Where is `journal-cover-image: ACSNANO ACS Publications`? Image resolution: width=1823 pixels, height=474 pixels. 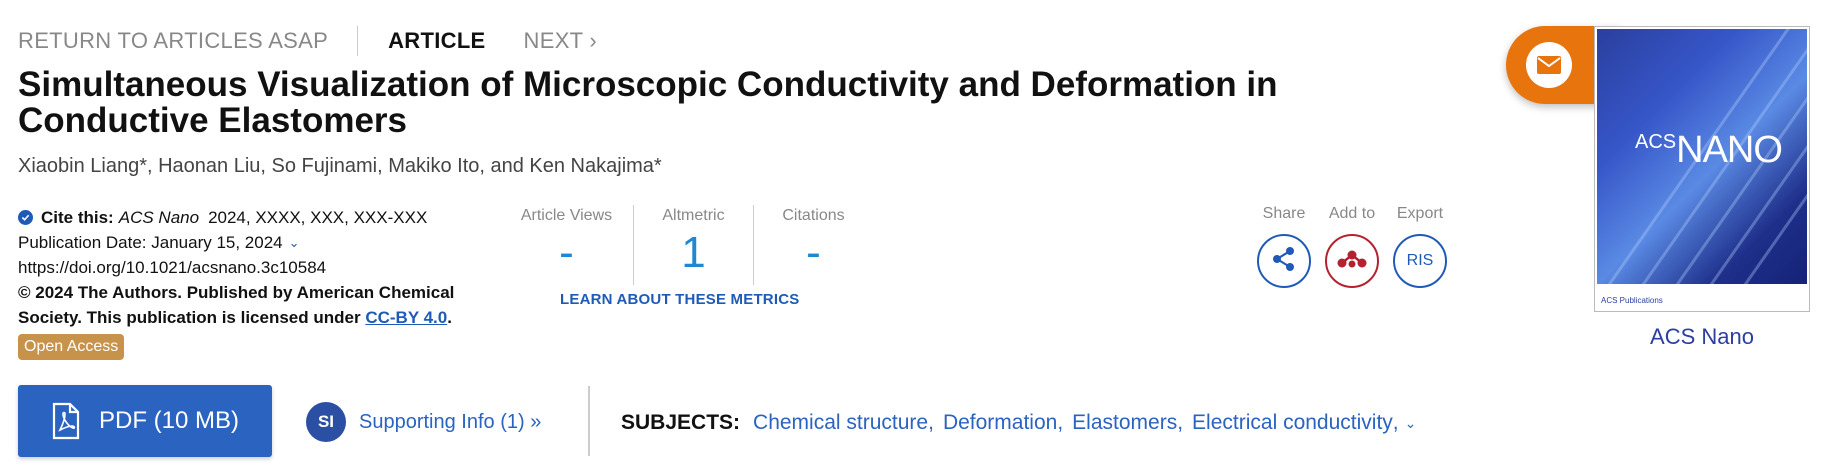 journal-cover-image: ACSNANO ACS Publications is located at coordinates (1702, 169).